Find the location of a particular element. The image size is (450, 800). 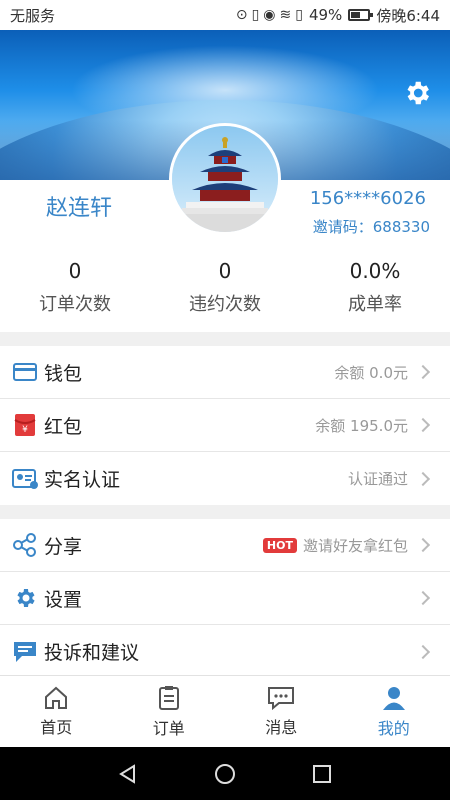

home-circle-icon is located at coordinates (225, 774).